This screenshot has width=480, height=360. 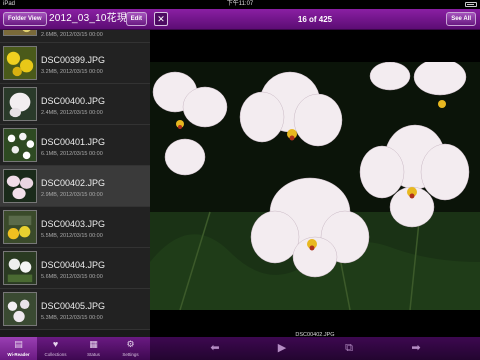 What do you see at coordinates (282, 348) in the screenshot?
I see `play-icon: ▶` at bounding box center [282, 348].